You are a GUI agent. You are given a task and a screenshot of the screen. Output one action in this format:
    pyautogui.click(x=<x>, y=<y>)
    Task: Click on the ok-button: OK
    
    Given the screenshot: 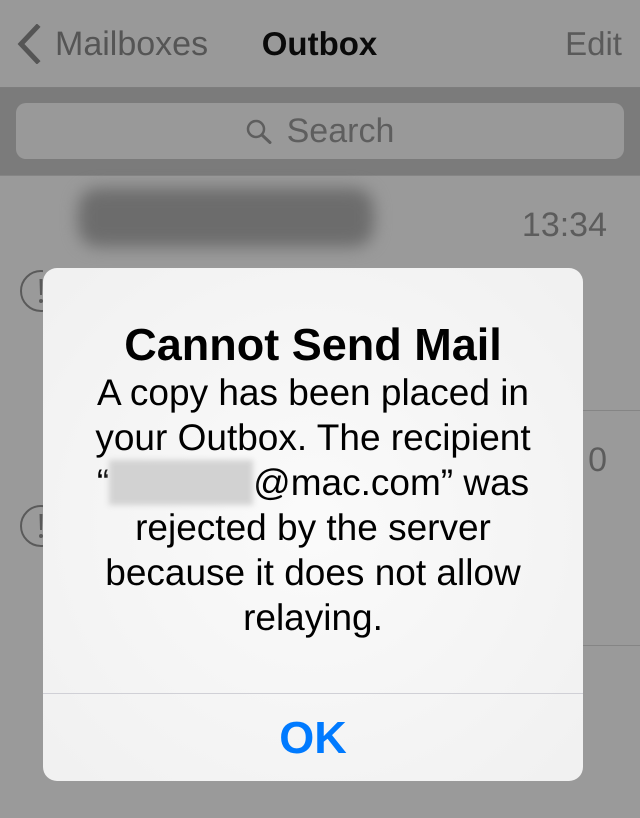 What is the action you would take?
    pyautogui.click(x=313, y=737)
    